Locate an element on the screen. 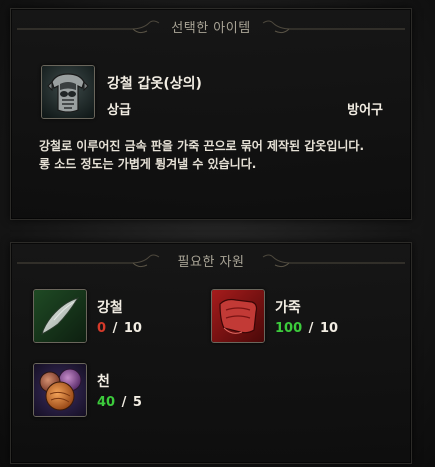 Image resolution: width=435 pixels, height=467 pixels. selected-item-grade: 상급 is located at coordinates (119, 110).